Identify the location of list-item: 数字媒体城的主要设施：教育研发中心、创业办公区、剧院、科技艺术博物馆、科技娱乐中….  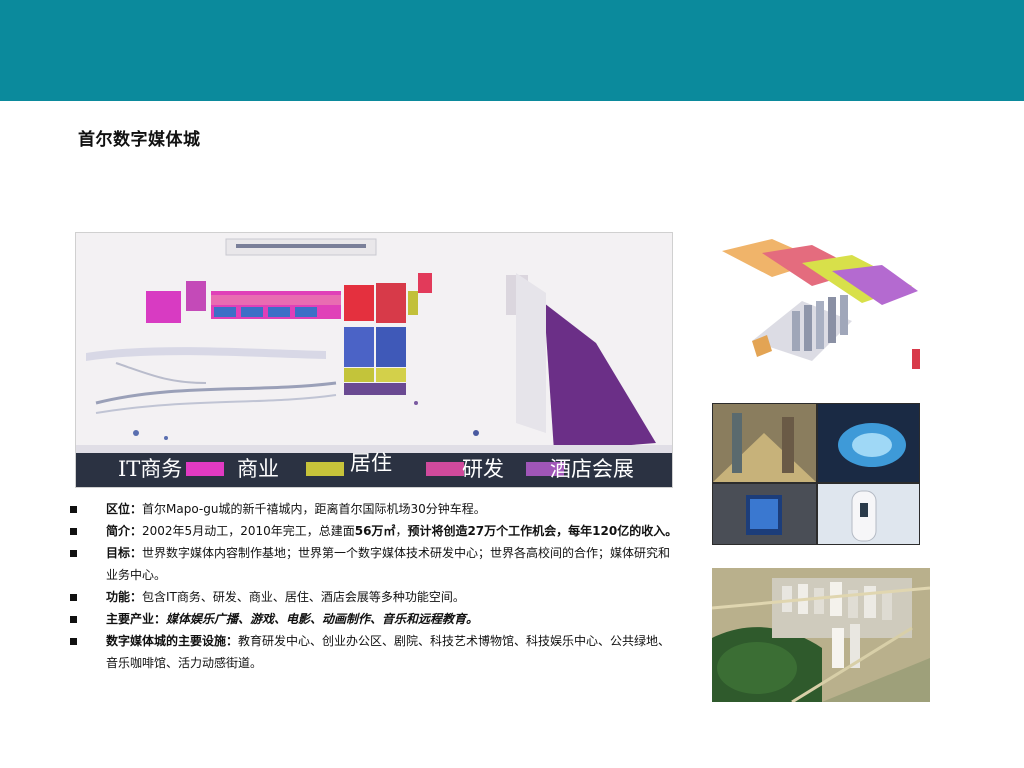
(373, 652).